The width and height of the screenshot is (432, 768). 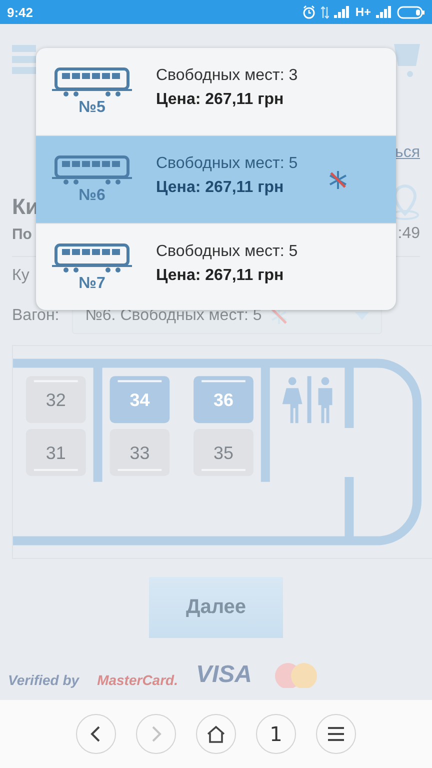 What do you see at coordinates (44, 680) in the screenshot?
I see `payment-logo: Verified by` at bounding box center [44, 680].